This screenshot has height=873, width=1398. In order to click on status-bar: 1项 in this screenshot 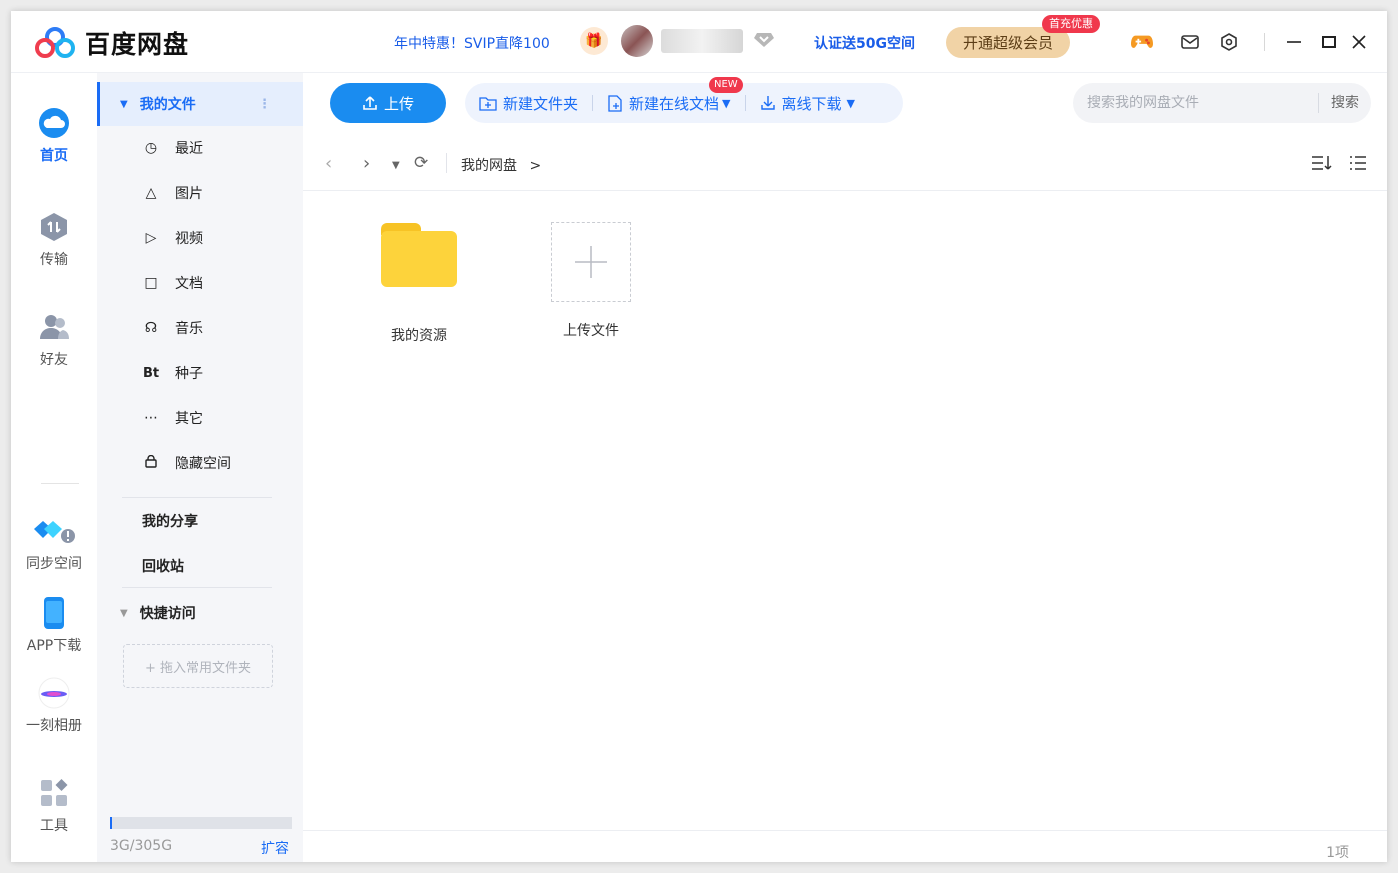, I will do `click(845, 846)`.